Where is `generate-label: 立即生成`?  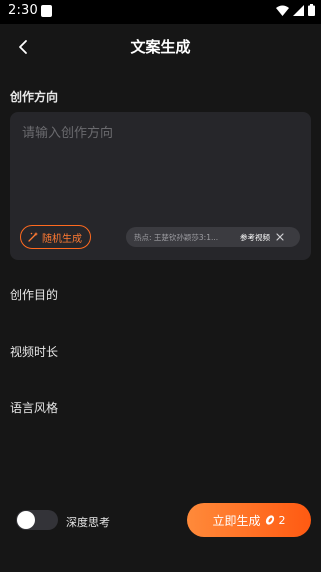 generate-label: 立即生成 is located at coordinates (236, 520).